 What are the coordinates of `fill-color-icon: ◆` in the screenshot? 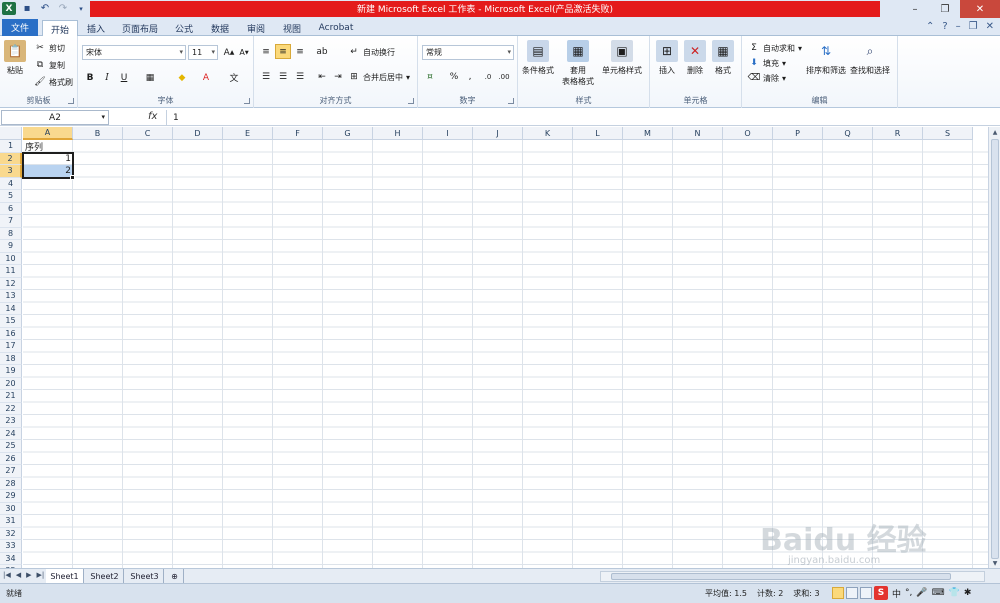 It's located at (182, 77).